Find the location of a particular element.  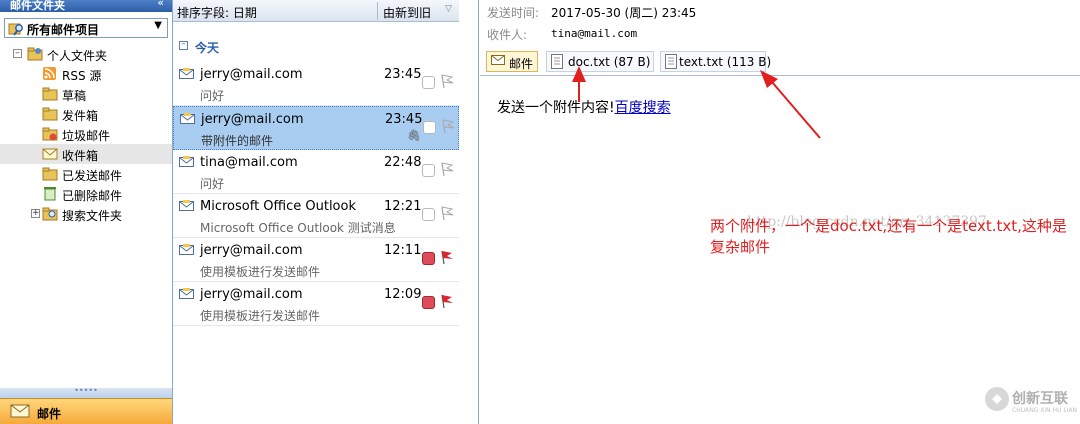

arrow-to-text is located at coordinates (790, 104).